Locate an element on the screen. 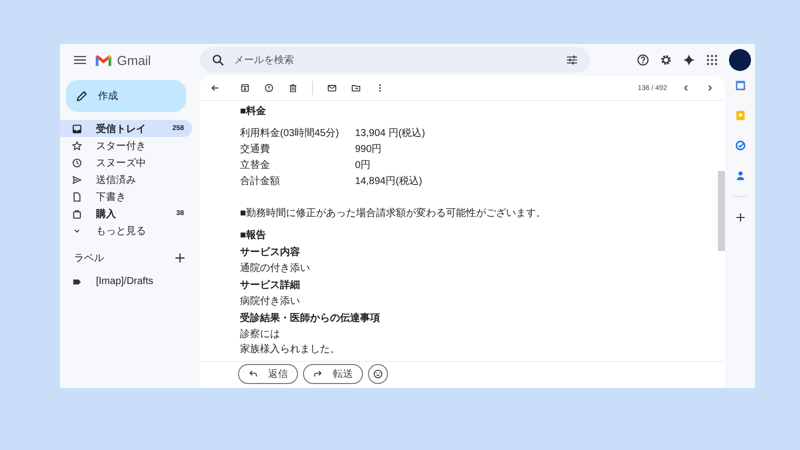 The height and width of the screenshot is (450, 800). label-item: [Imap]/Drafts is located at coordinates (126, 281).